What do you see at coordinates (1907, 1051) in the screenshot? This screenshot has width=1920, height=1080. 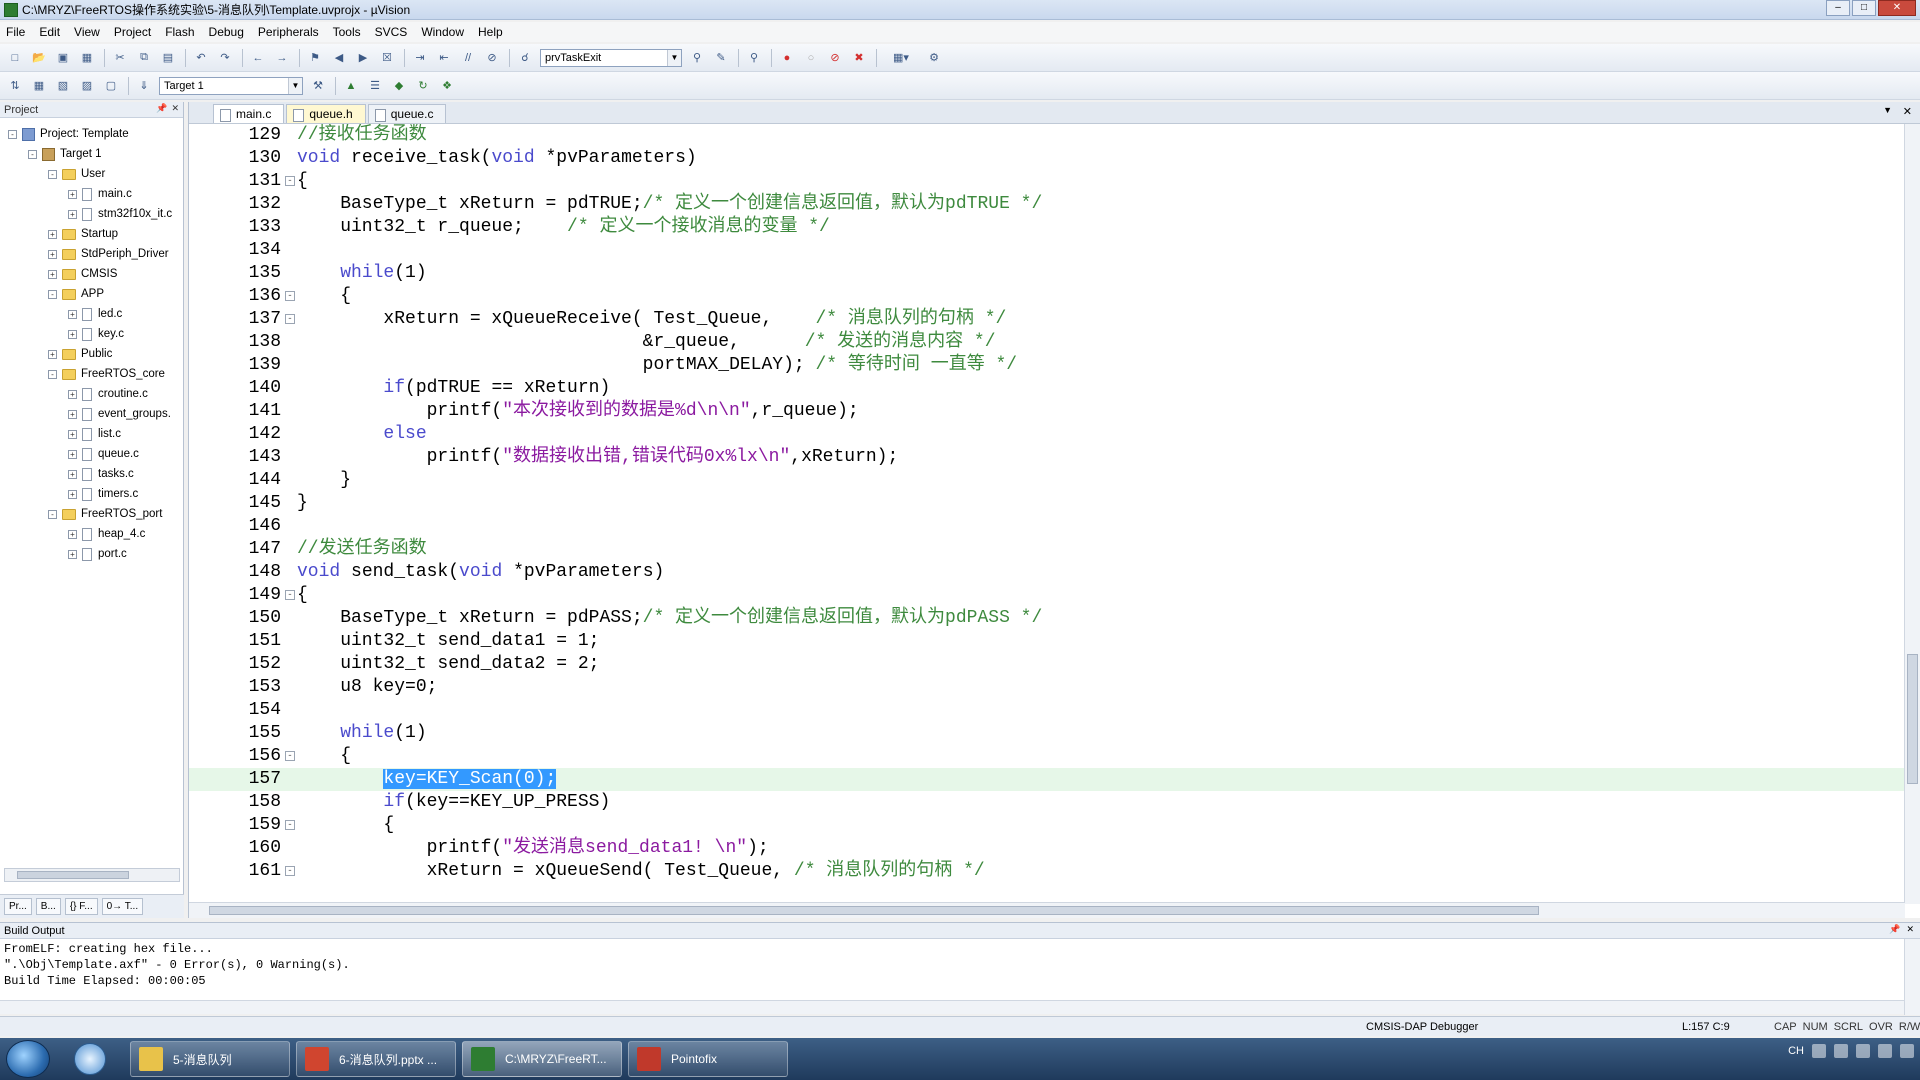 I see `show-desktop-icon` at bounding box center [1907, 1051].